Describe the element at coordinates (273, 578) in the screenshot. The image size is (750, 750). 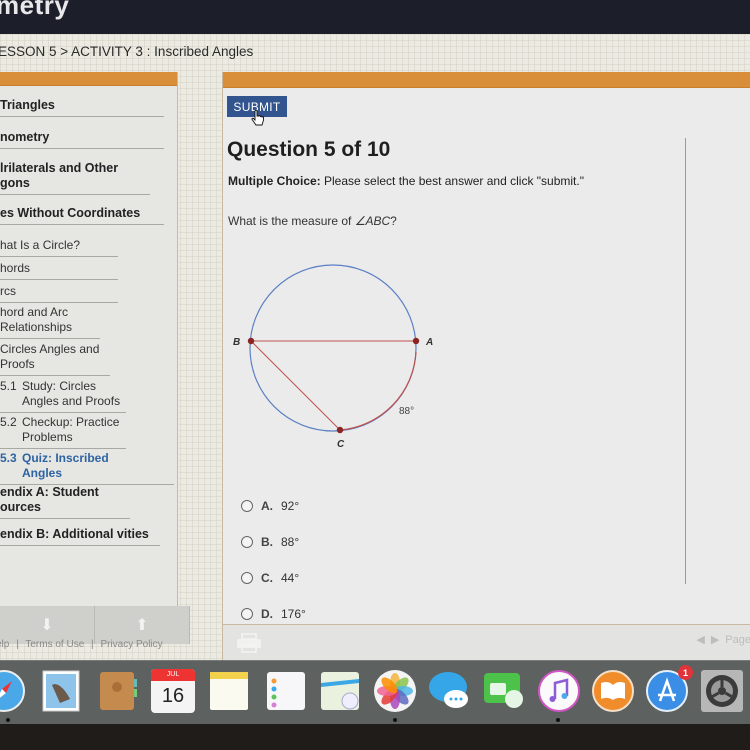
I see `choice-c: C. 44°` at that location.